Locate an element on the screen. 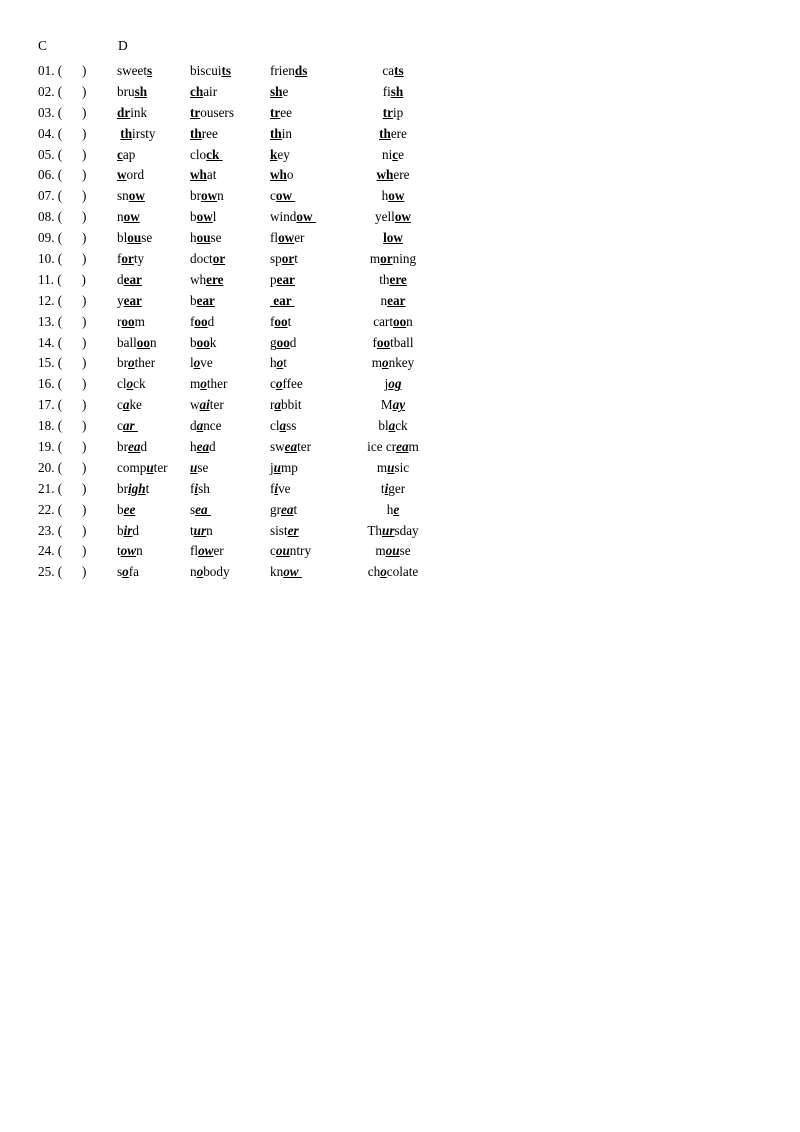 Image resolution: width=800 pixels, height=1132 pixels. word-option: bee is located at coordinates (126, 510).